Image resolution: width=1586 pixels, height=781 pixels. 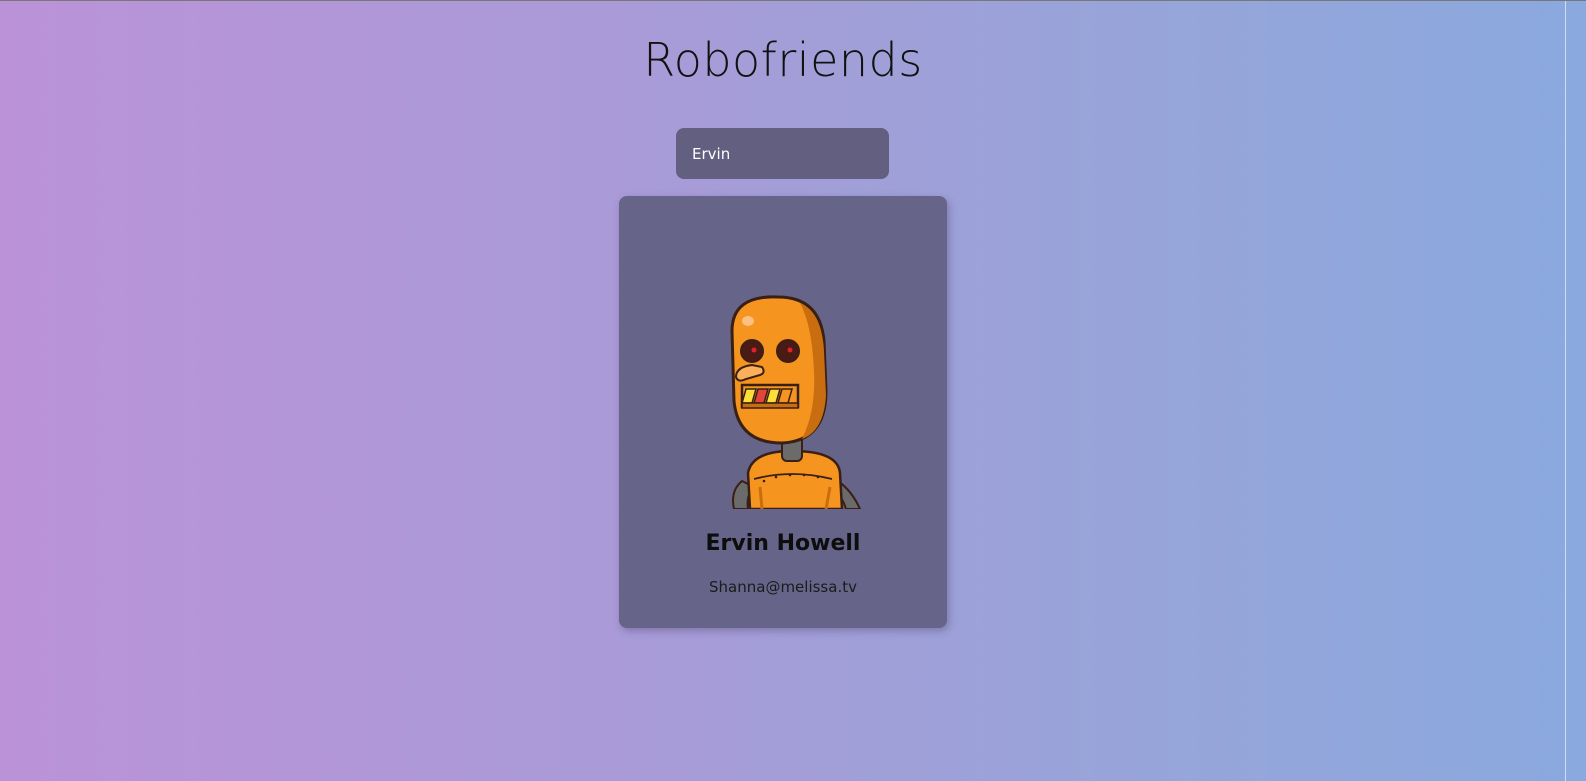 What do you see at coordinates (783, 543) in the screenshot?
I see `robot-name: Ervin Howell` at bounding box center [783, 543].